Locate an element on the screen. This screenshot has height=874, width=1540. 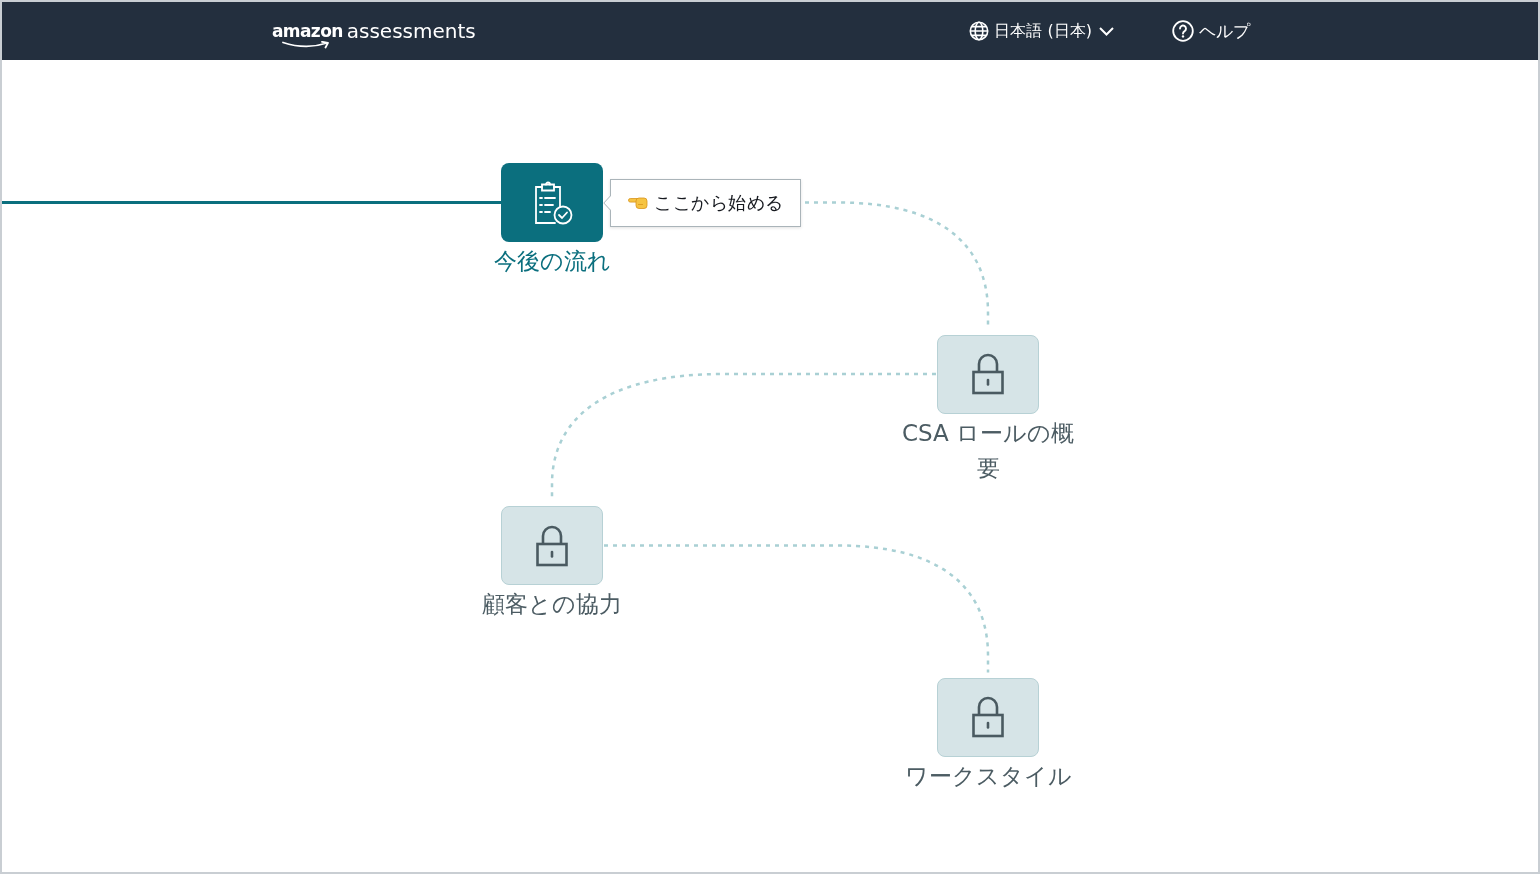
language-menu: 日本語 (日本) is located at coordinates (1041, 31).